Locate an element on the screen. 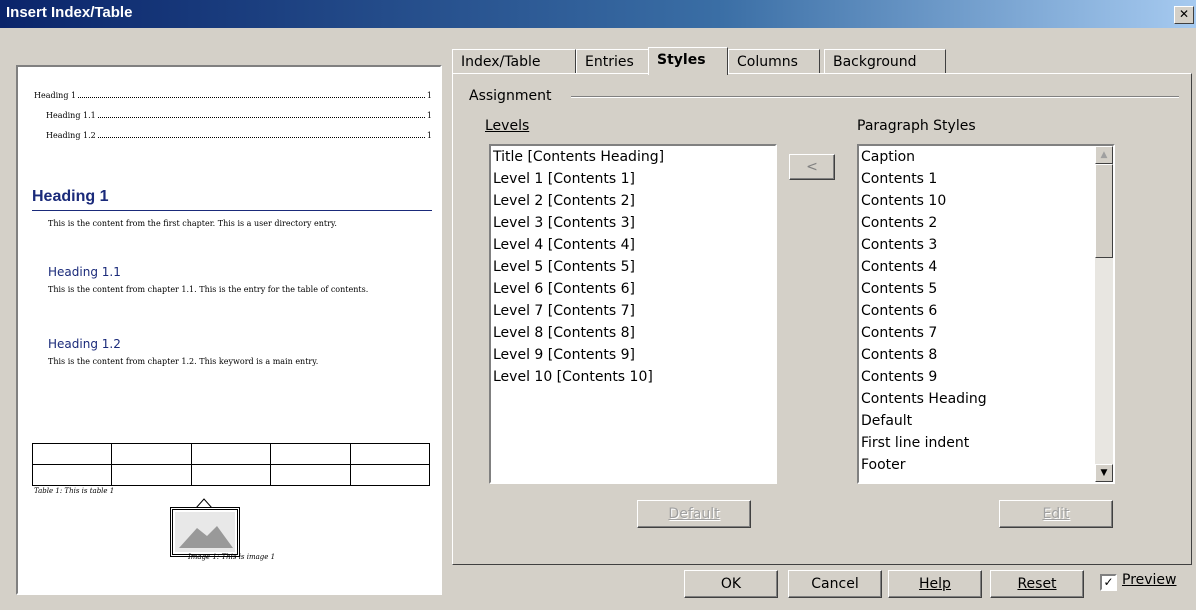 The height and width of the screenshot is (610, 1196). list-item: Caption is located at coordinates (986, 157).